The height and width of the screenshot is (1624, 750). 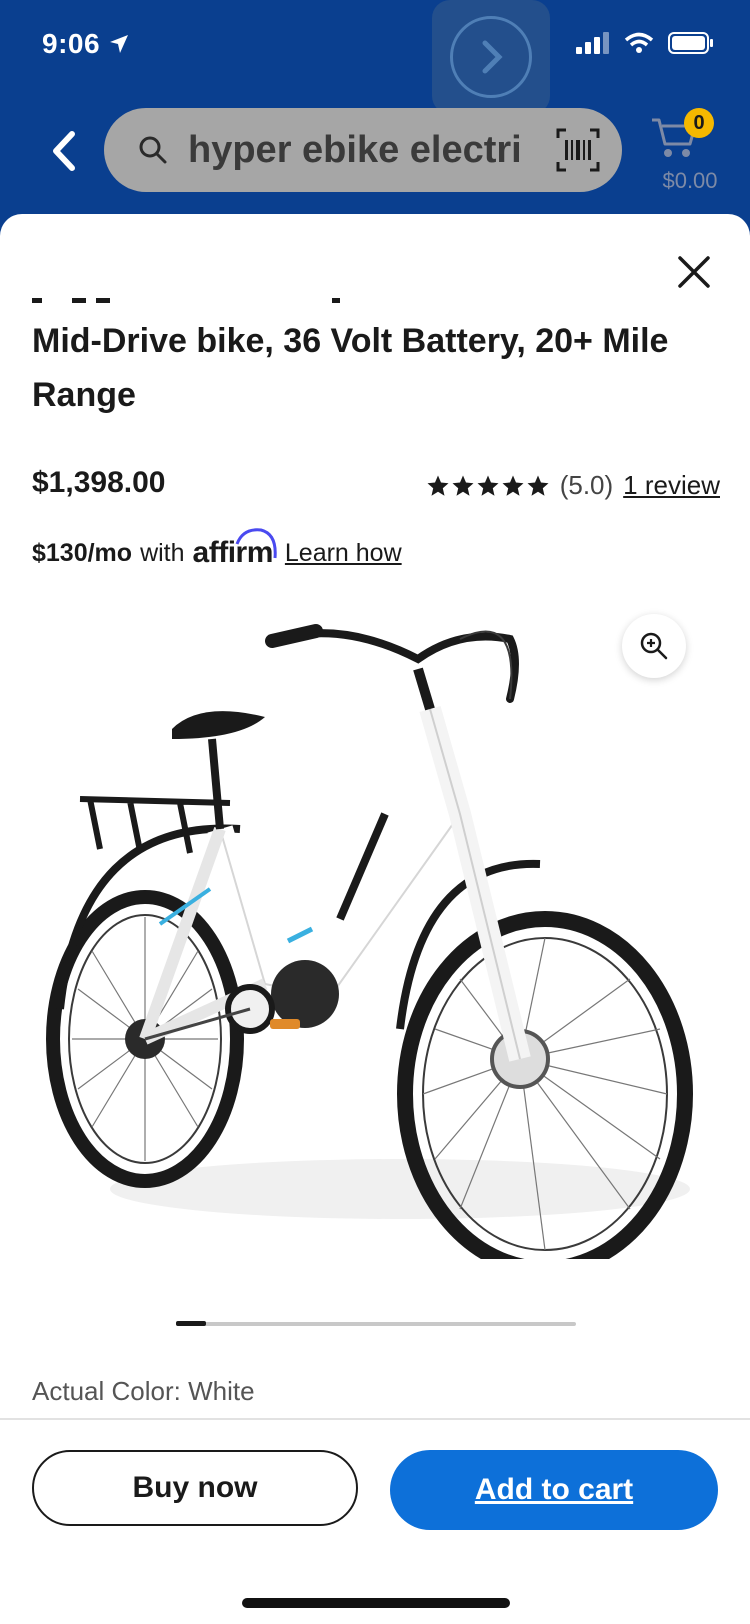 What do you see at coordinates (64, 151) in the screenshot?
I see `back-chevron-icon` at bounding box center [64, 151].